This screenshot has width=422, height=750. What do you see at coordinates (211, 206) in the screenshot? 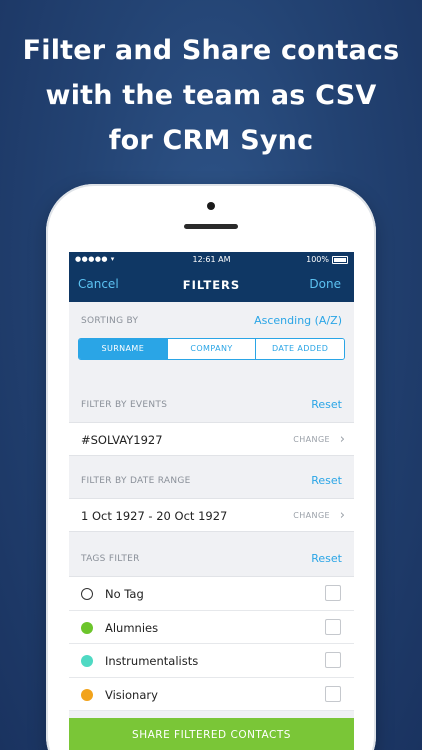
I see `phone-camera` at bounding box center [211, 206].